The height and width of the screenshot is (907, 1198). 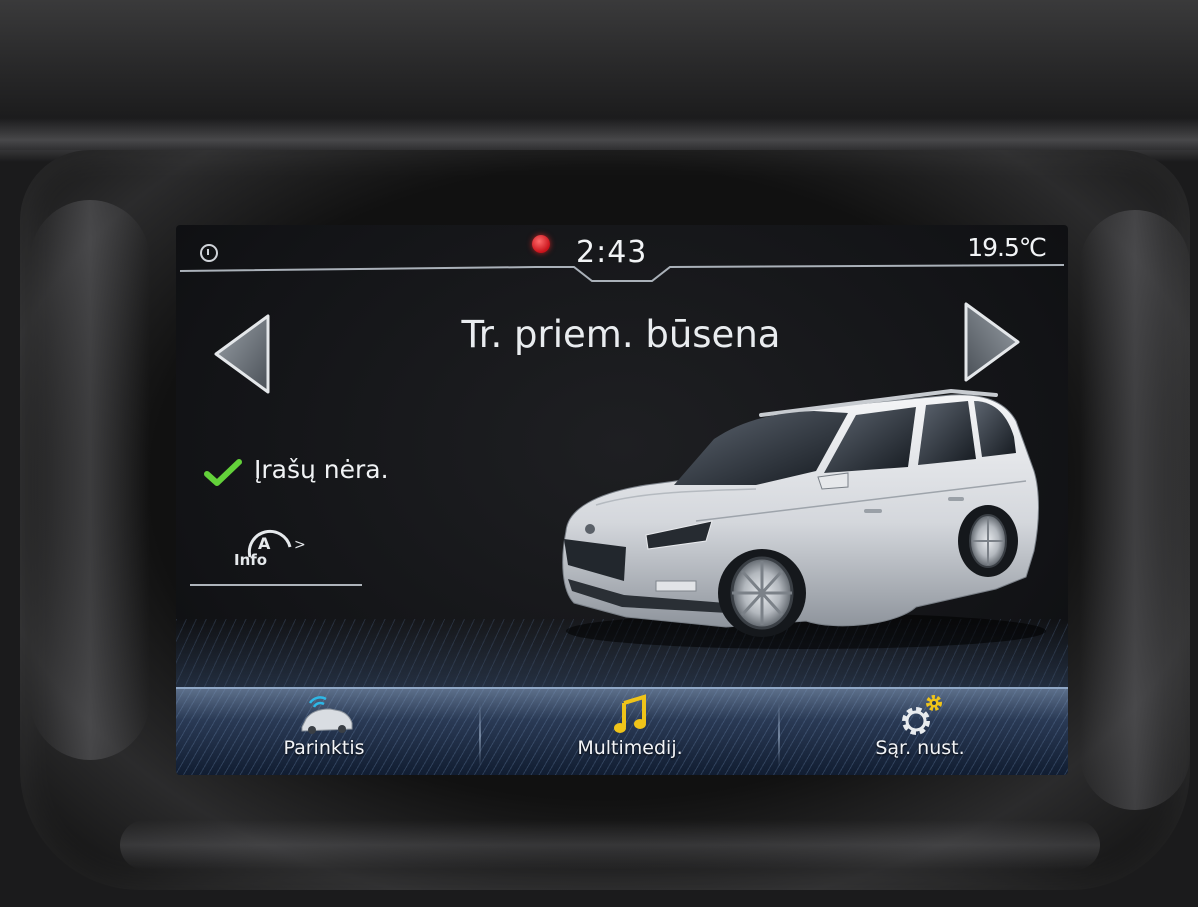 What do you see at coordinates (541, 244) in the screenshot?
I see `recording-indicator-icon` at bounding box center [541, 244].